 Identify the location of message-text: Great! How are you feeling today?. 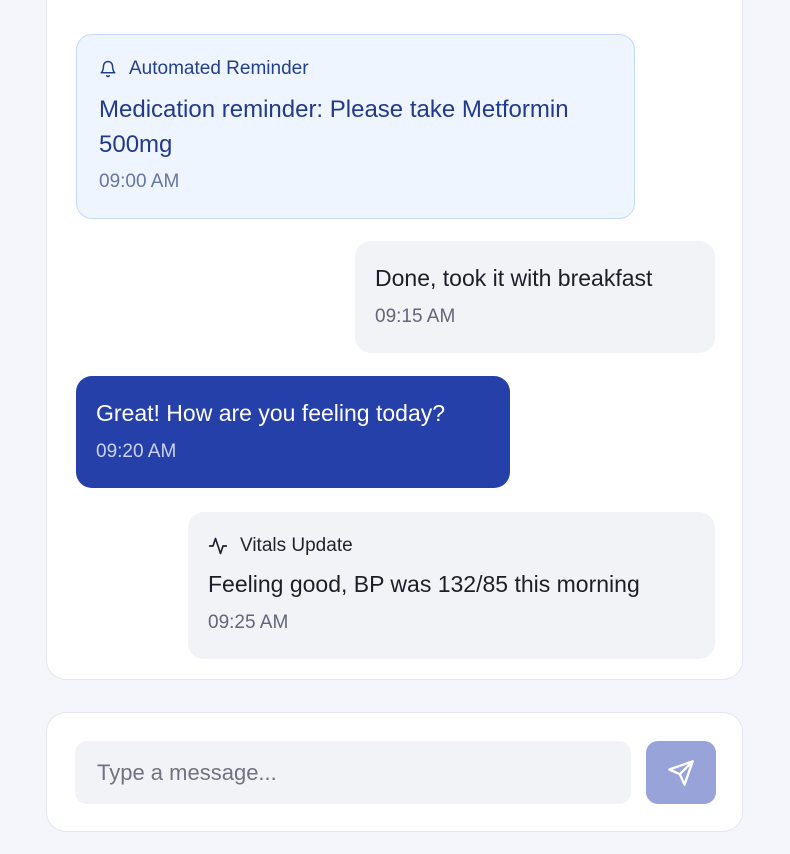
(271, 413).